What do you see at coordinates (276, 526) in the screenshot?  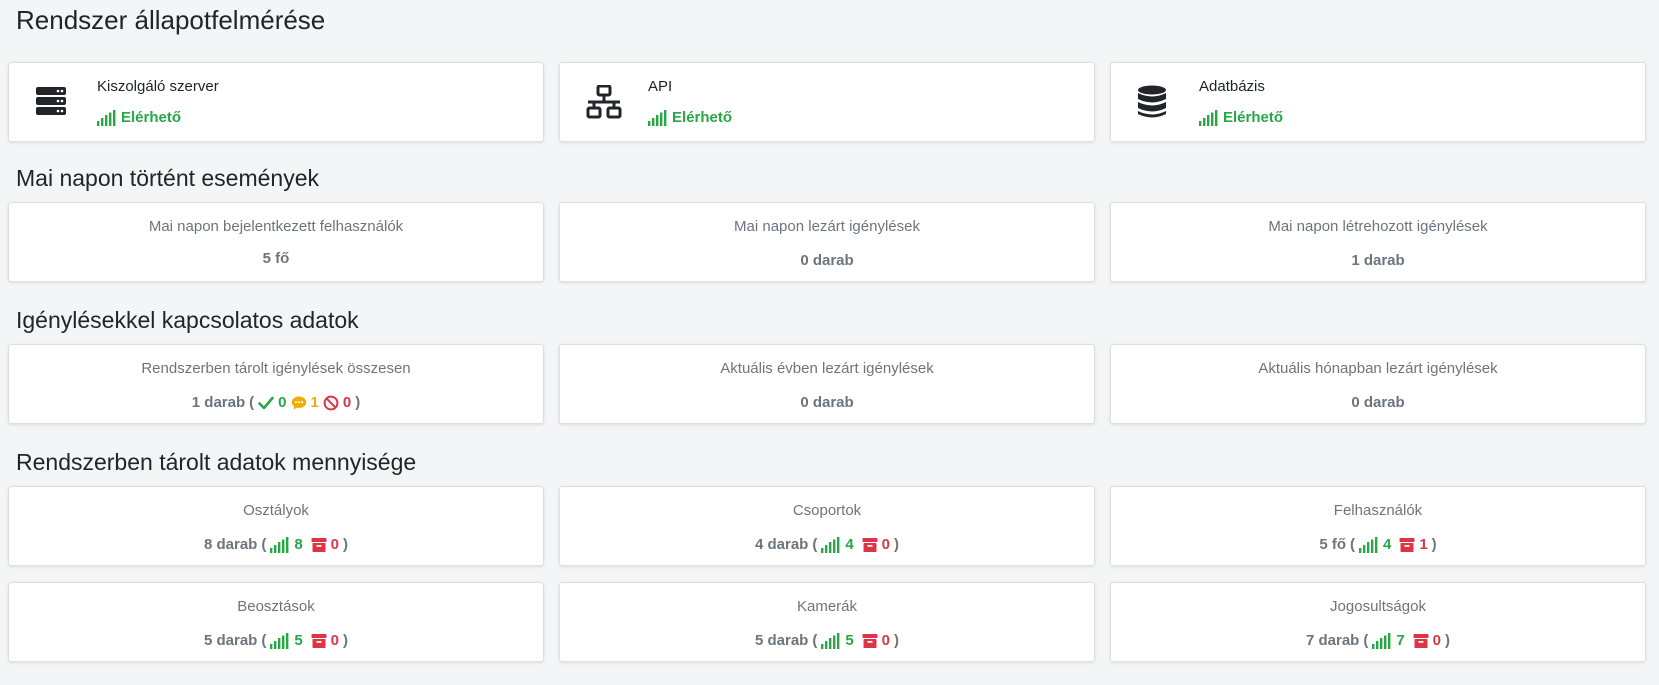 I see `stat-card-departments: Osztályok 8 darab(8 0)` at bounding box center [276, 526].